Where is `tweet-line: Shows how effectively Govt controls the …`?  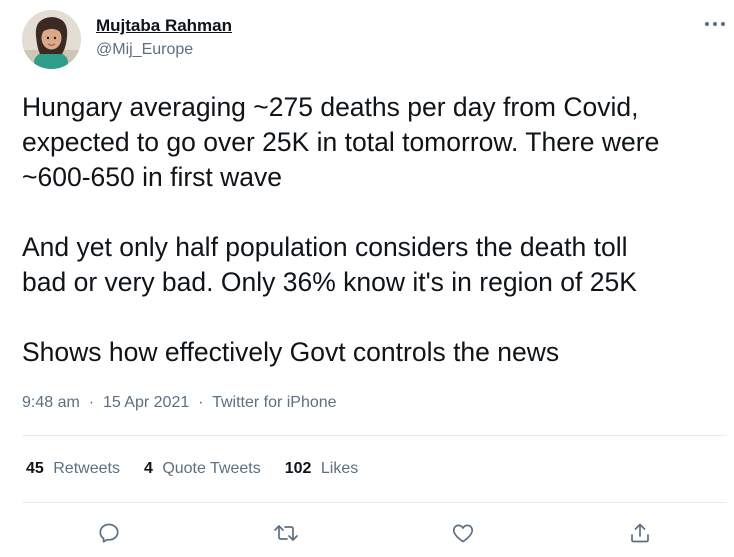
tweet-line: Shows how effectively Govt controls the … is located at coordinates (291, 352).